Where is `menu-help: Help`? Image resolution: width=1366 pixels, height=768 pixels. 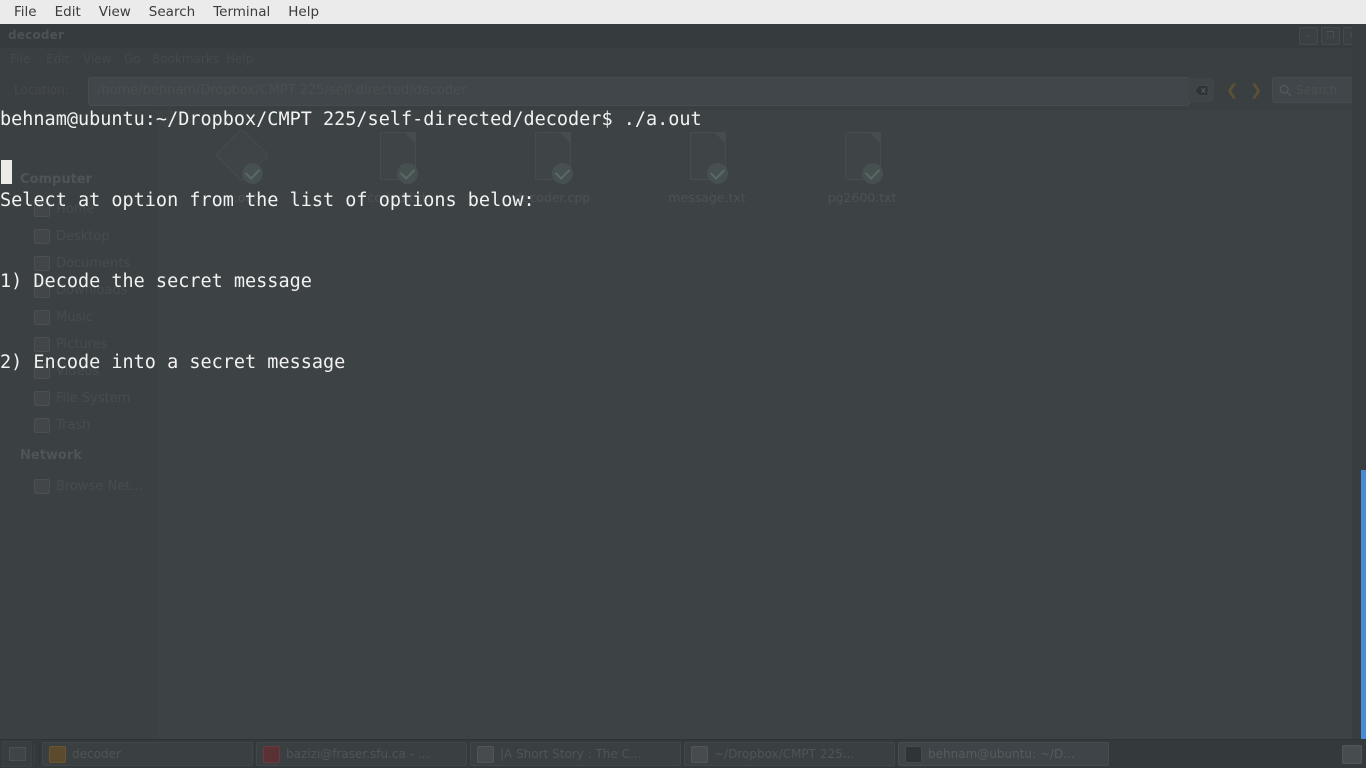
menu-help: Help is located at coordinates (303, 12).